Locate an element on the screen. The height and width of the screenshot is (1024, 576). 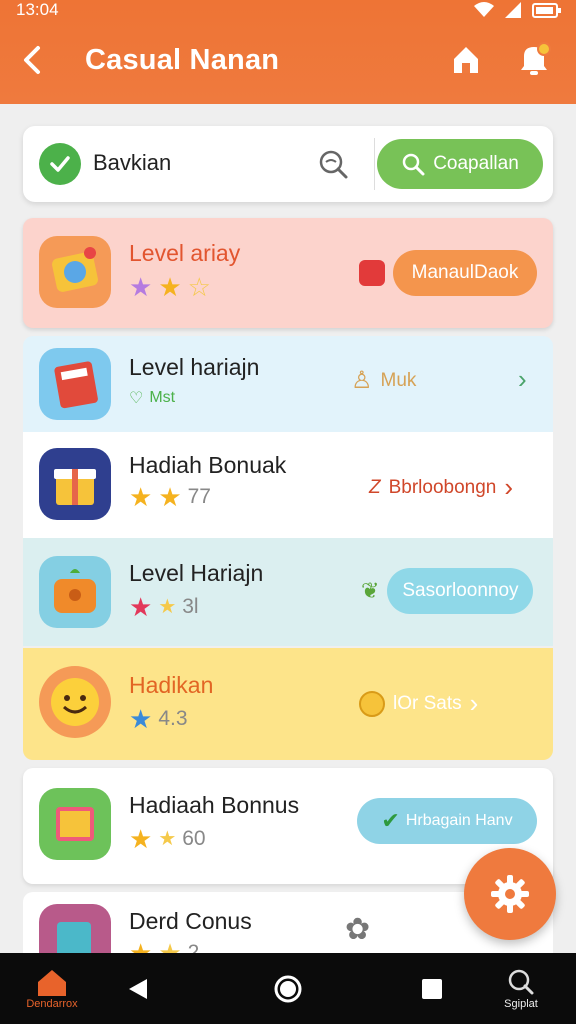
level-detail: ♡ Mst is located at coordinates (152, 398).